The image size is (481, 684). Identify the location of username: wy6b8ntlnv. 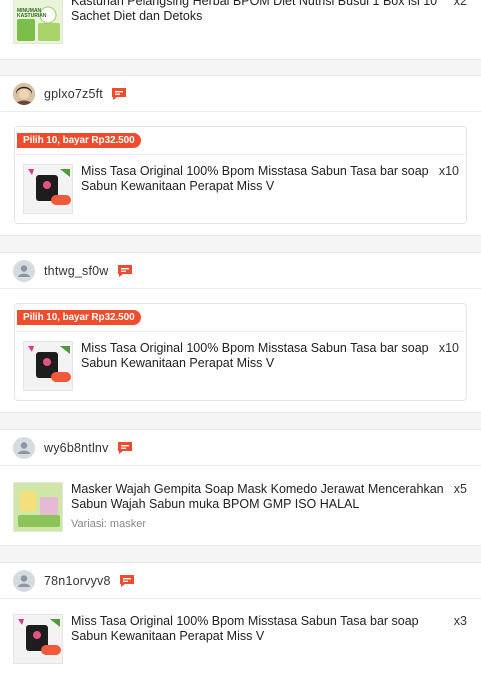
(76, 448).